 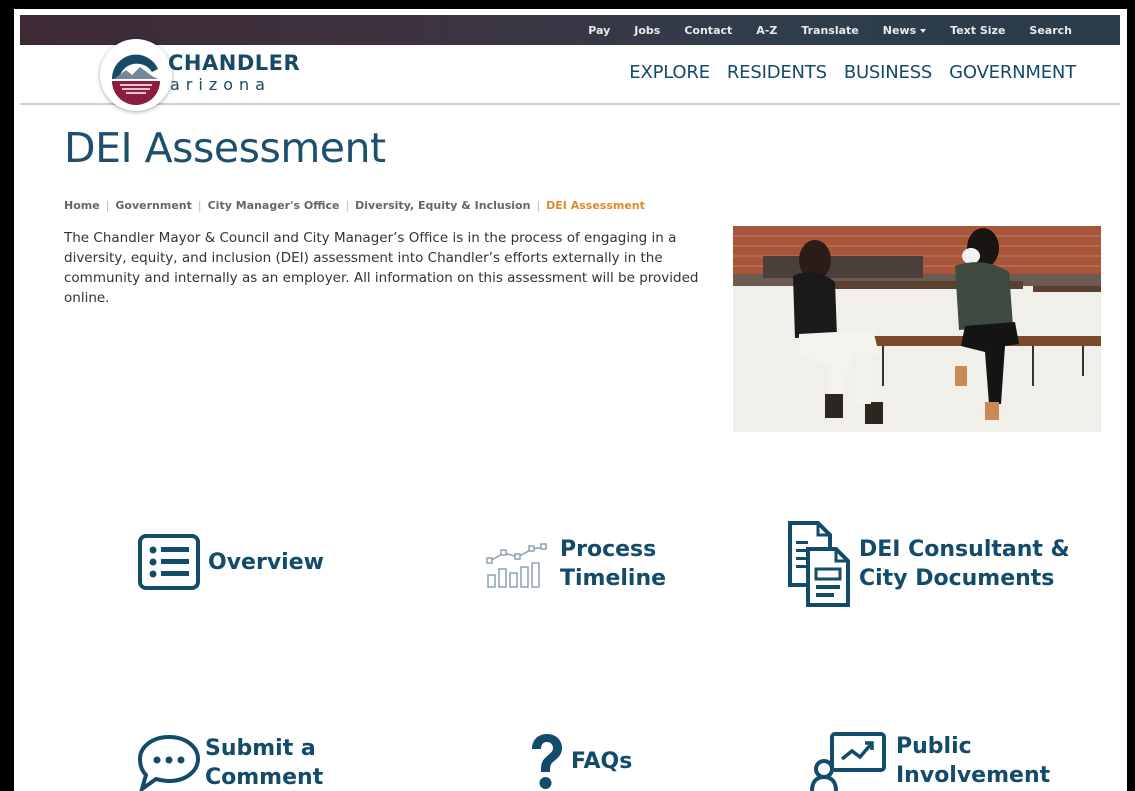 I want to click on submit-comment-link: Submit a Comment, so click(x=229, y=762).